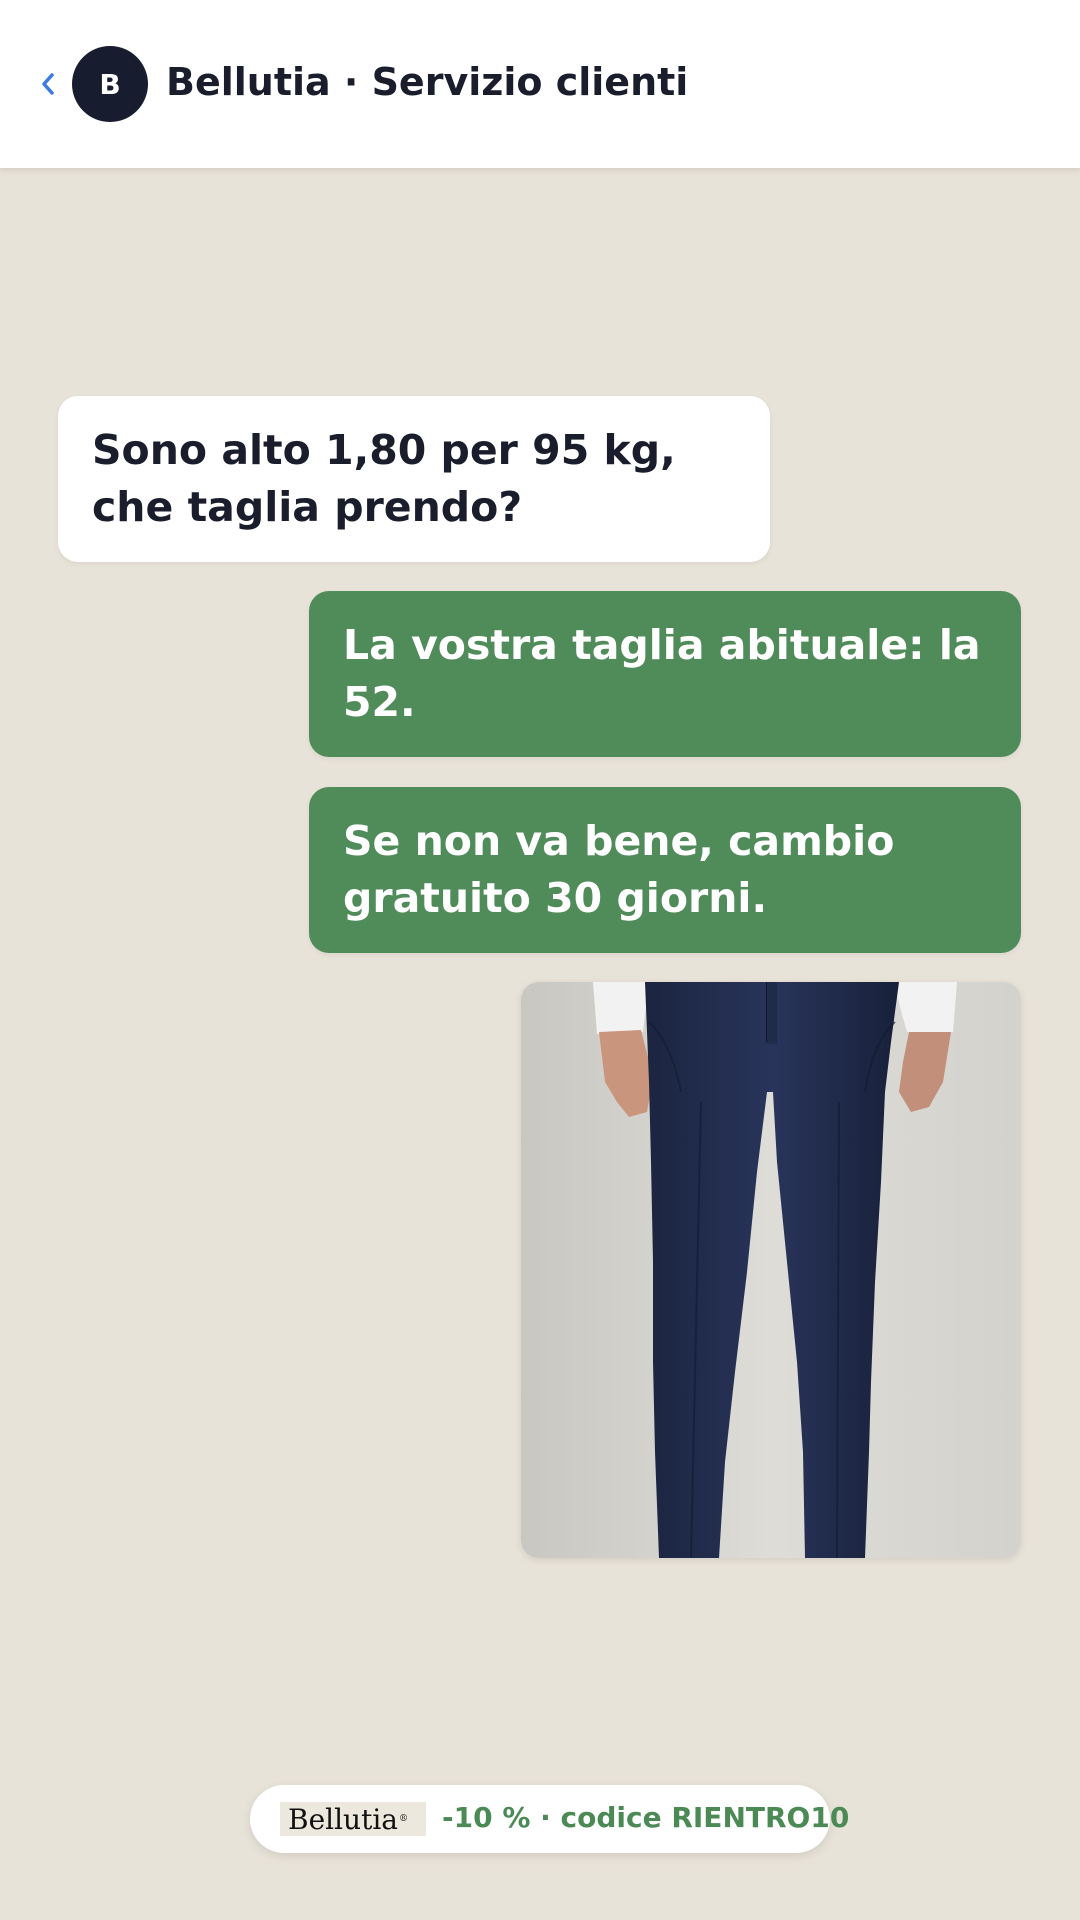 The image size is (1080, 1920). I want to click on back-button, so click(48, 84).